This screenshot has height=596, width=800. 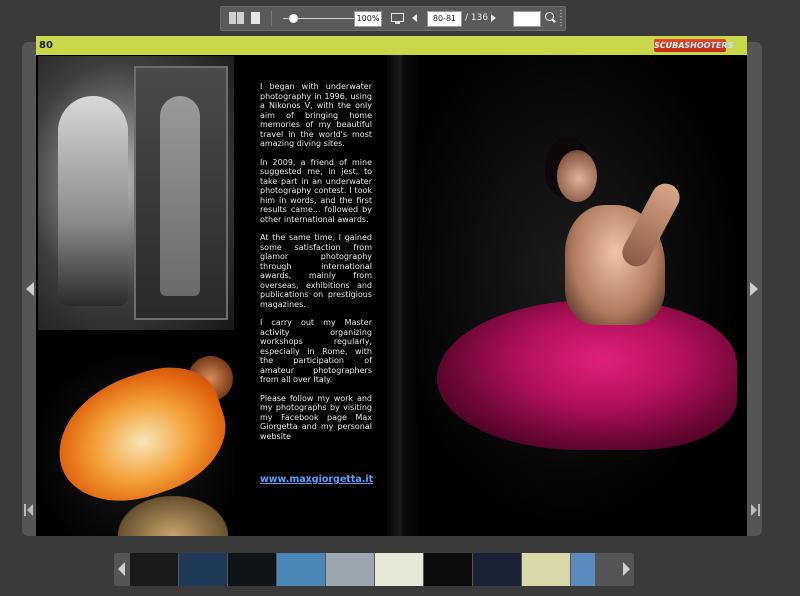 What do you see at coordinates (549, 16) in the screenshot?
I see `search-icon` at bounding box center [549, 16].